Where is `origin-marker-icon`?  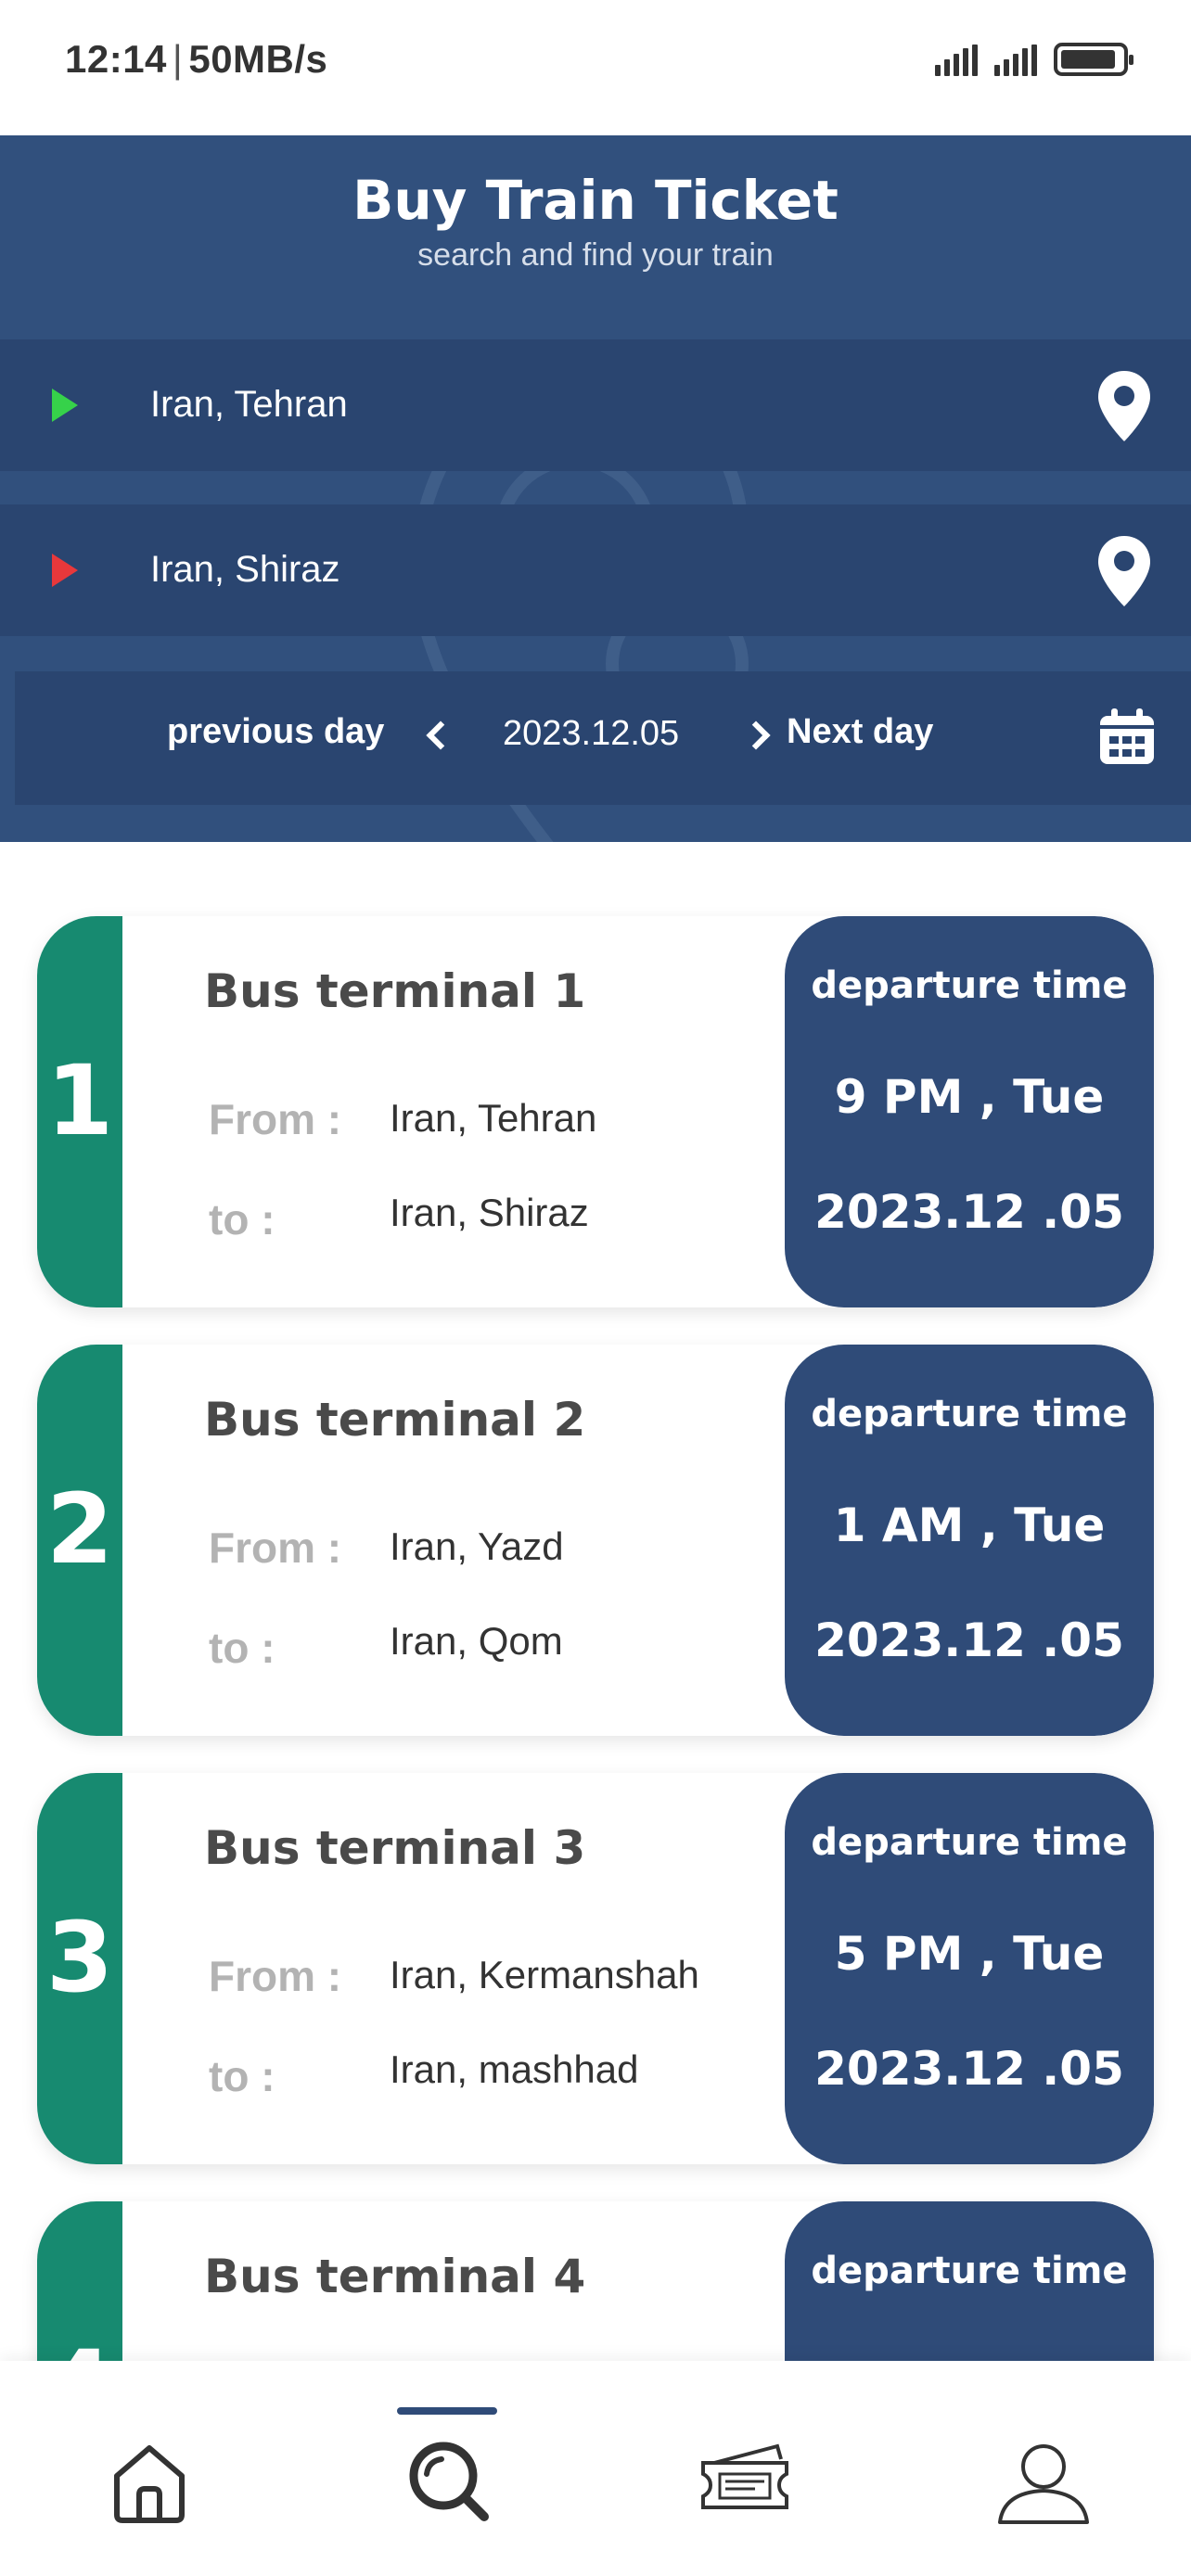 origin-marker-icon is located at coordinates (65, 405).